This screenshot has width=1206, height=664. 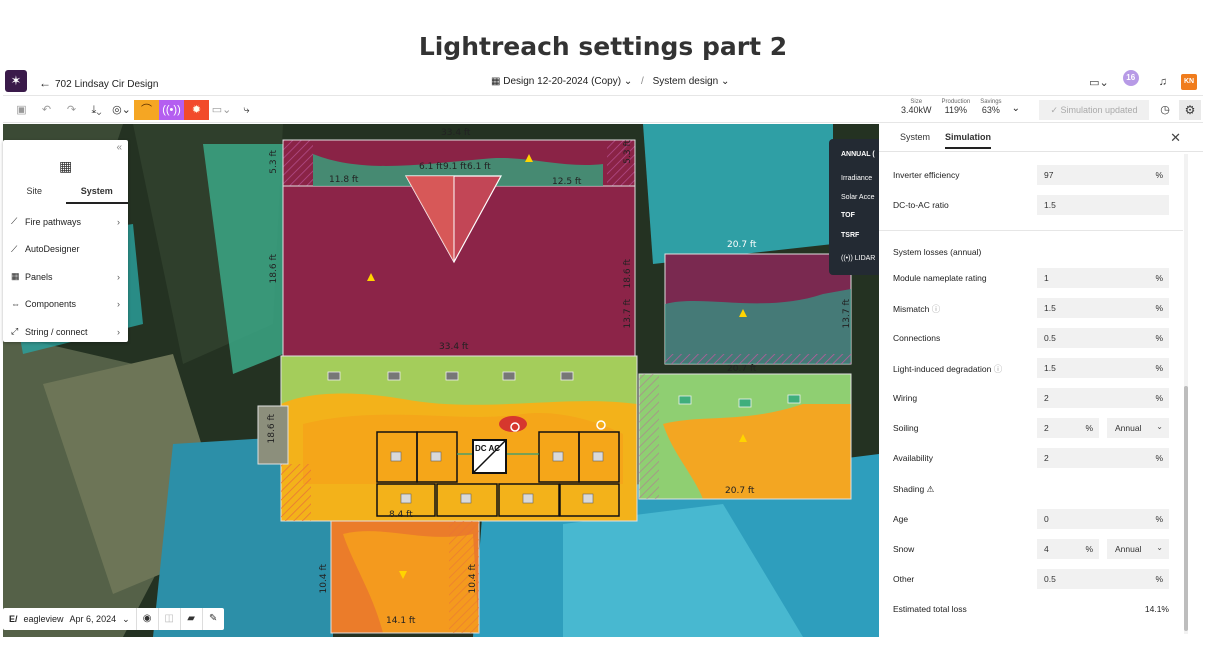 What do you see at coordinates (21, 110) in the screenshot?
I see `save-icon: ▣` at bounding box center [21, 110].